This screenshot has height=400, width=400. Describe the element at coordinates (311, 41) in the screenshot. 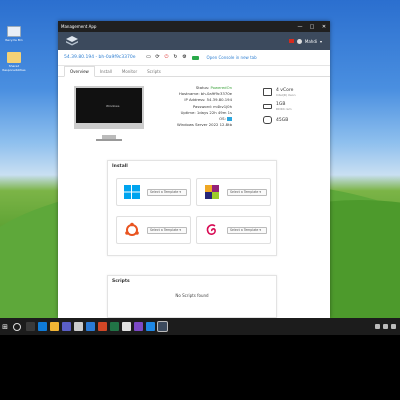

I see `user-menu: Mahdi` at that location.